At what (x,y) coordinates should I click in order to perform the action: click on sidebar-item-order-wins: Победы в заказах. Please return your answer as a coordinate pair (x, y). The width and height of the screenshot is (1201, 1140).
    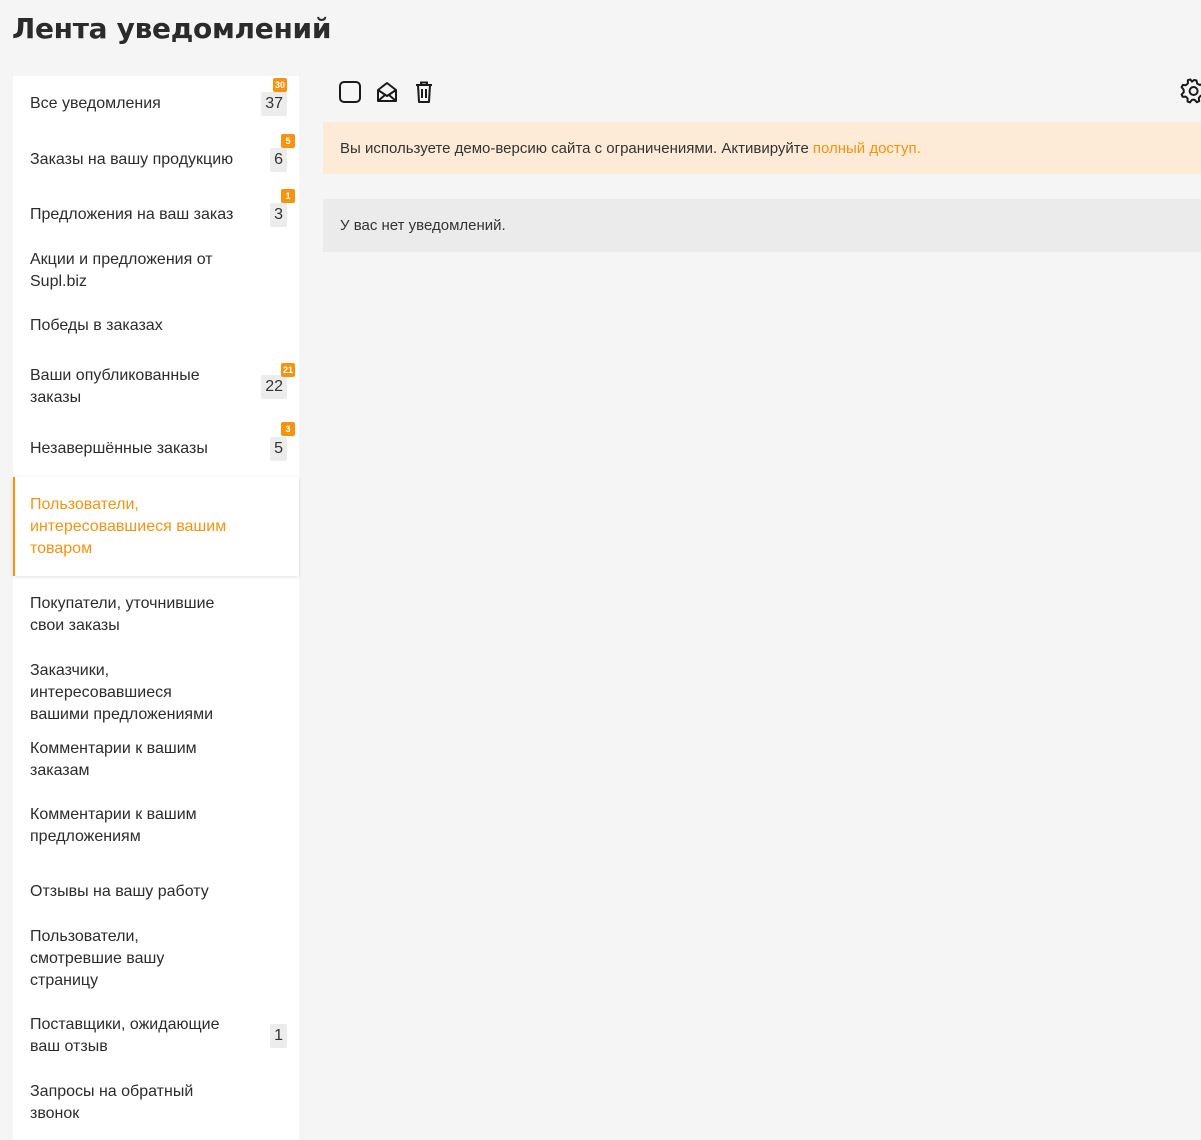
    Looking at the image, I should click on (156, 326).